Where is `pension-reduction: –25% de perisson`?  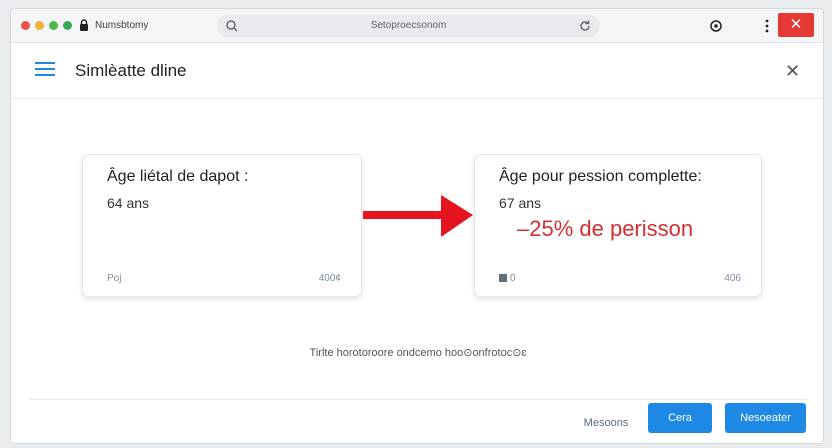 pension-reduction: –25% de perisson is located at coordinates (605, 228).